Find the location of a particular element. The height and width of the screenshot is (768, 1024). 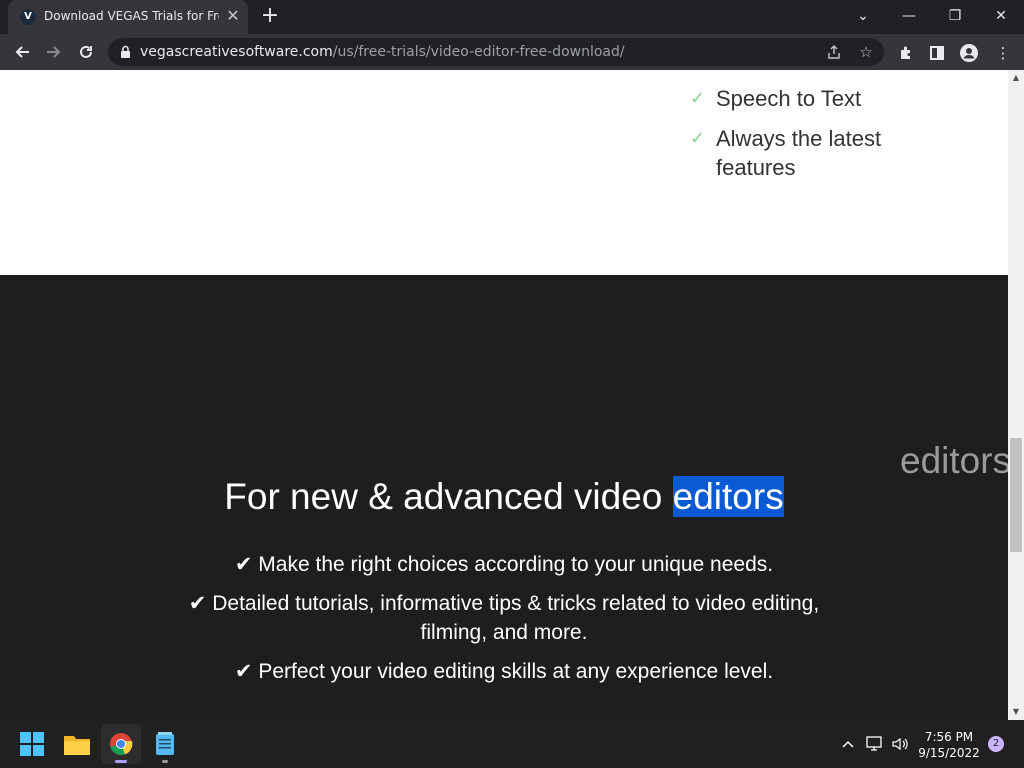

lock-icon is located at coordinates (125, 52).